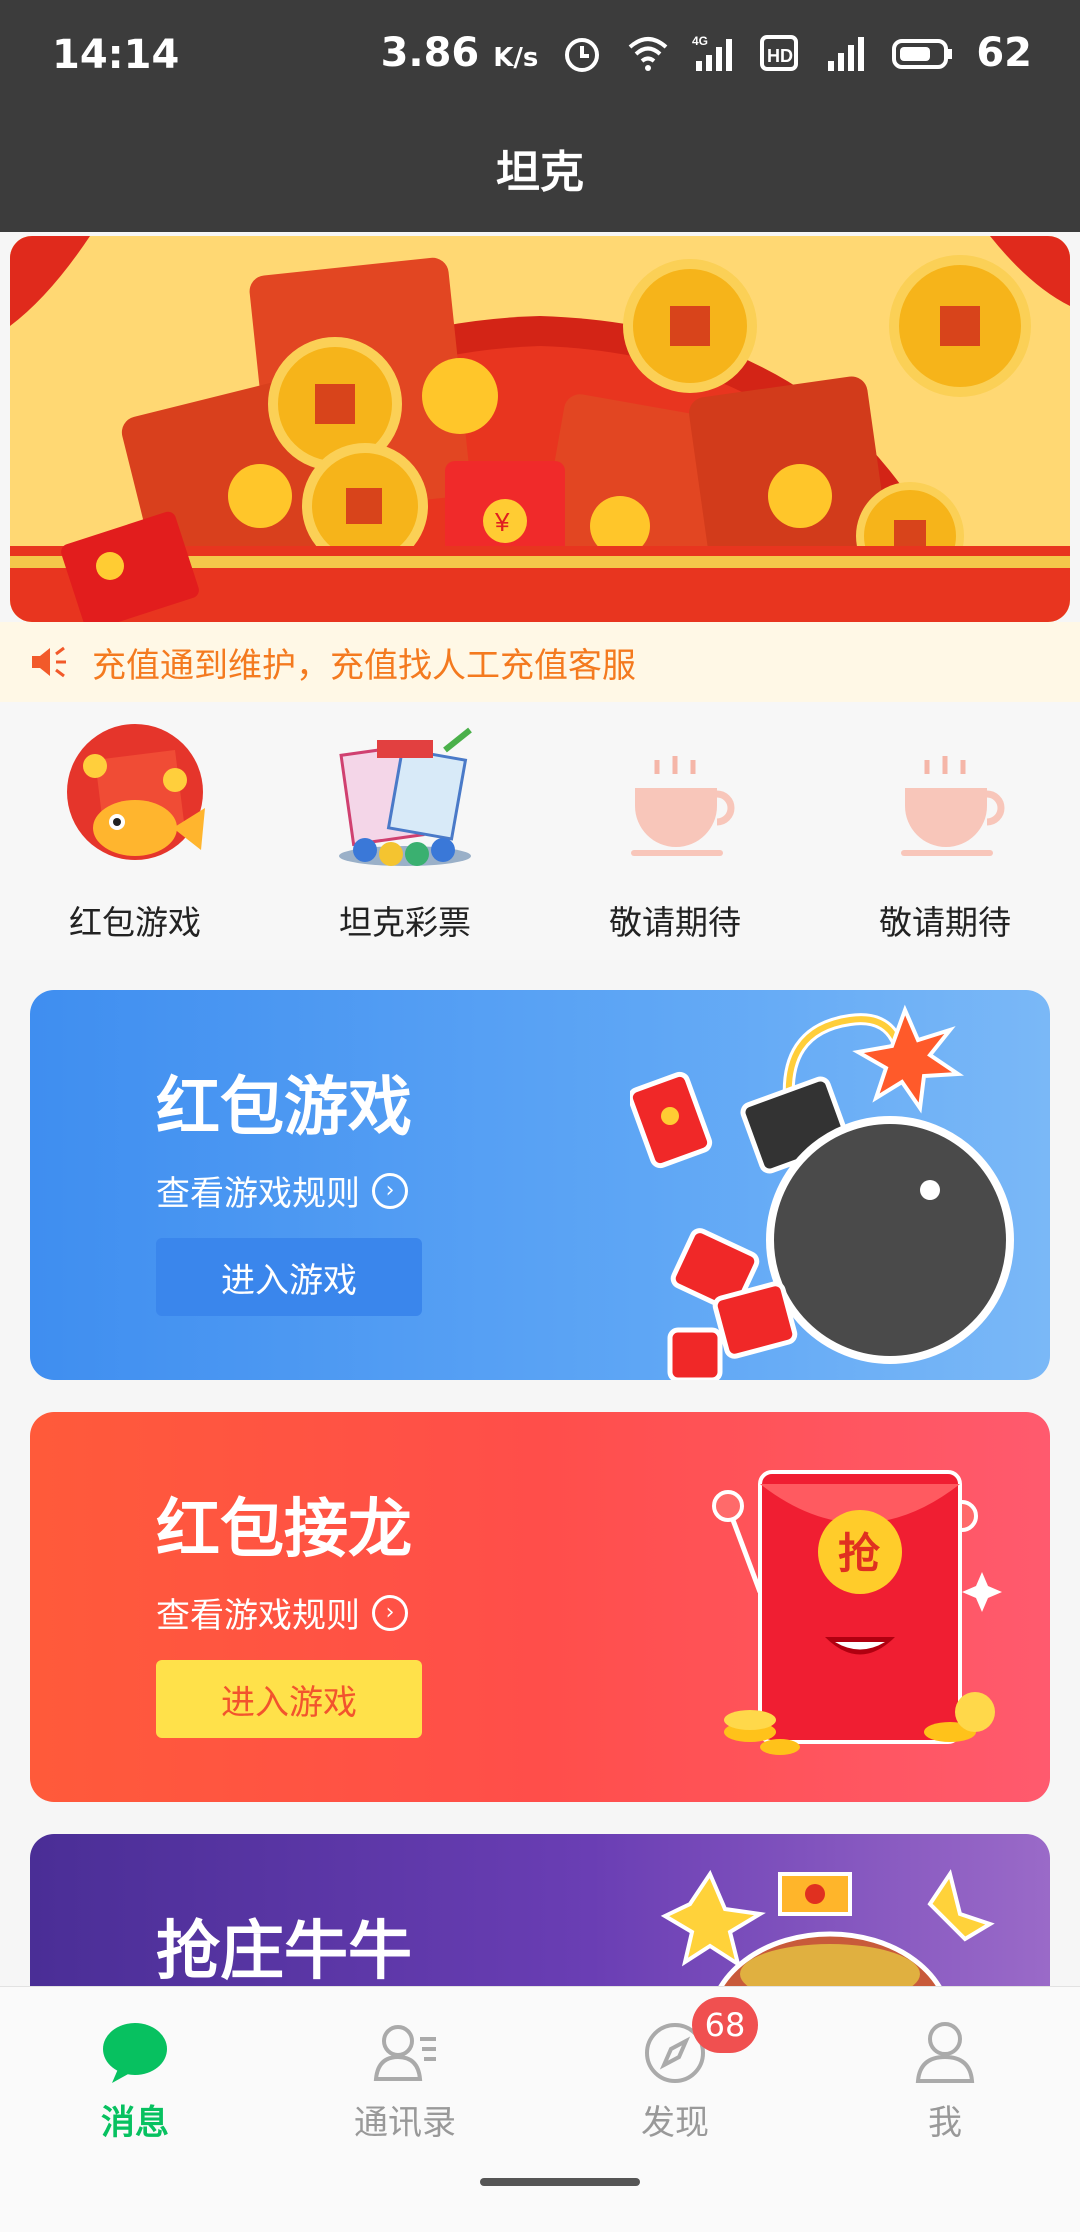  What do you see at coordinates (1004, 53) in the screenshot?
I see `battery-level: 62` at bounding box center [1004, 53].